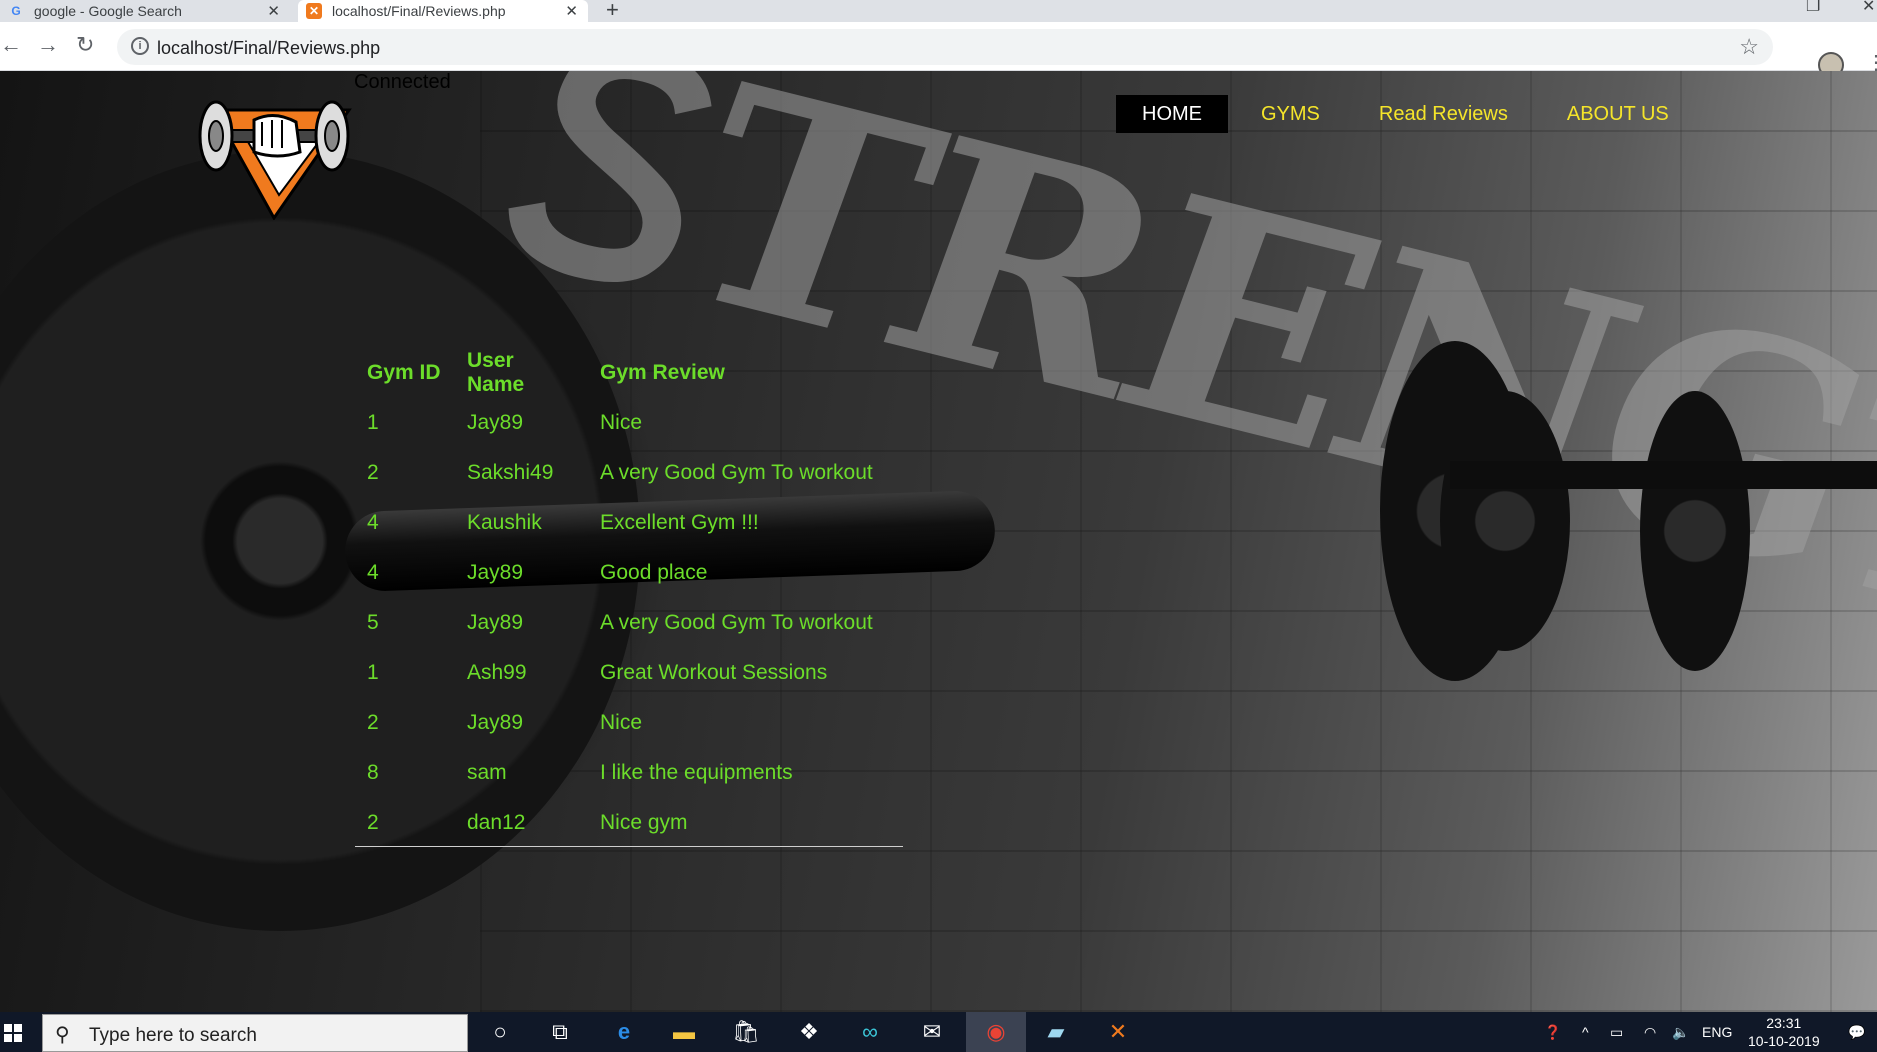  I want to click on tab-reviews: ✕ localhost/Final/Reviews.php ✕, so click(443, 11).